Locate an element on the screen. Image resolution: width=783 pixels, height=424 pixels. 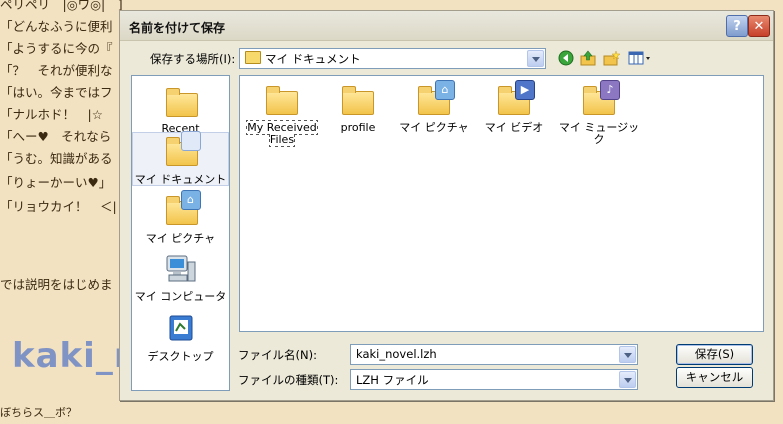
background-text-line: 「ようするに今の『 is located at coordinates (56, 48).